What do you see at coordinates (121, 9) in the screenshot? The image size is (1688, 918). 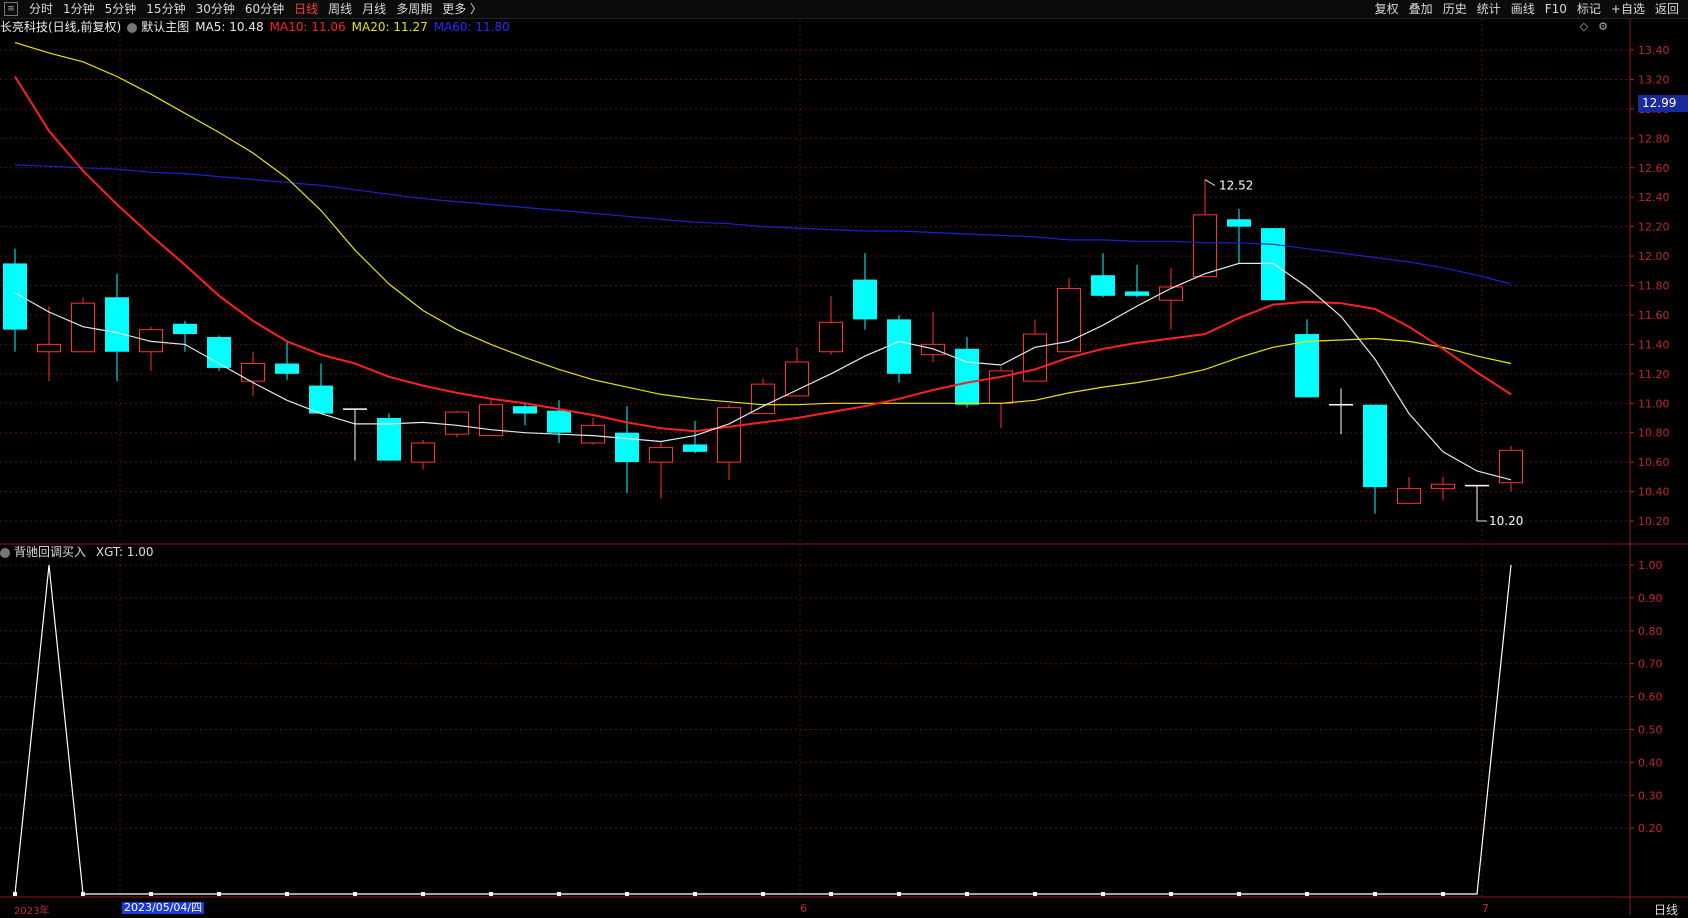 I see `period-tab-2: 5分钟` at bounding box center [121, 9].